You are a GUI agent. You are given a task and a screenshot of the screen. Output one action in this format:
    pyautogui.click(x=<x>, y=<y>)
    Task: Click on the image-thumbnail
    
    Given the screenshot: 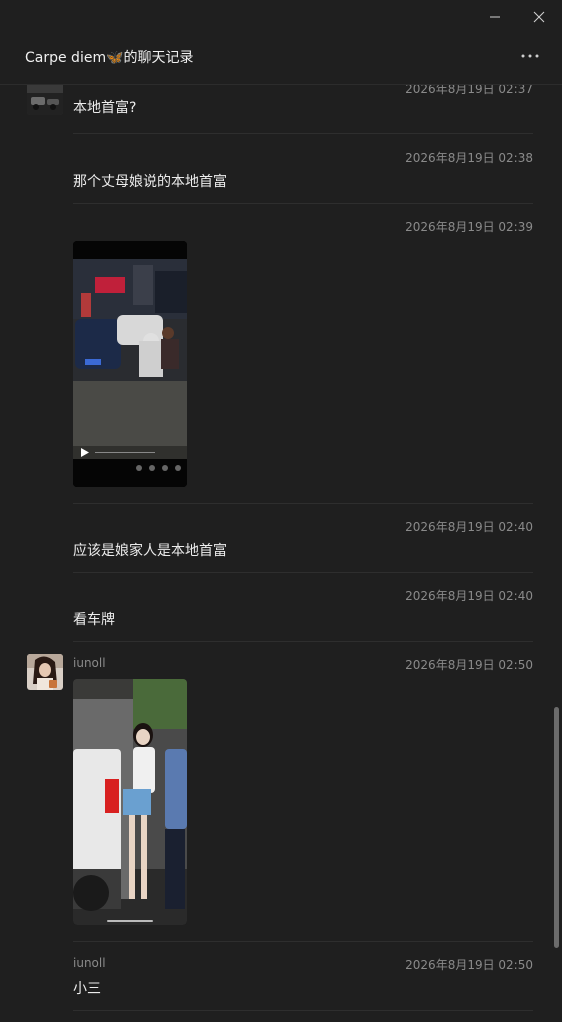 What is the action you would take?
    pyautogui.click(x=130, y=802)
    